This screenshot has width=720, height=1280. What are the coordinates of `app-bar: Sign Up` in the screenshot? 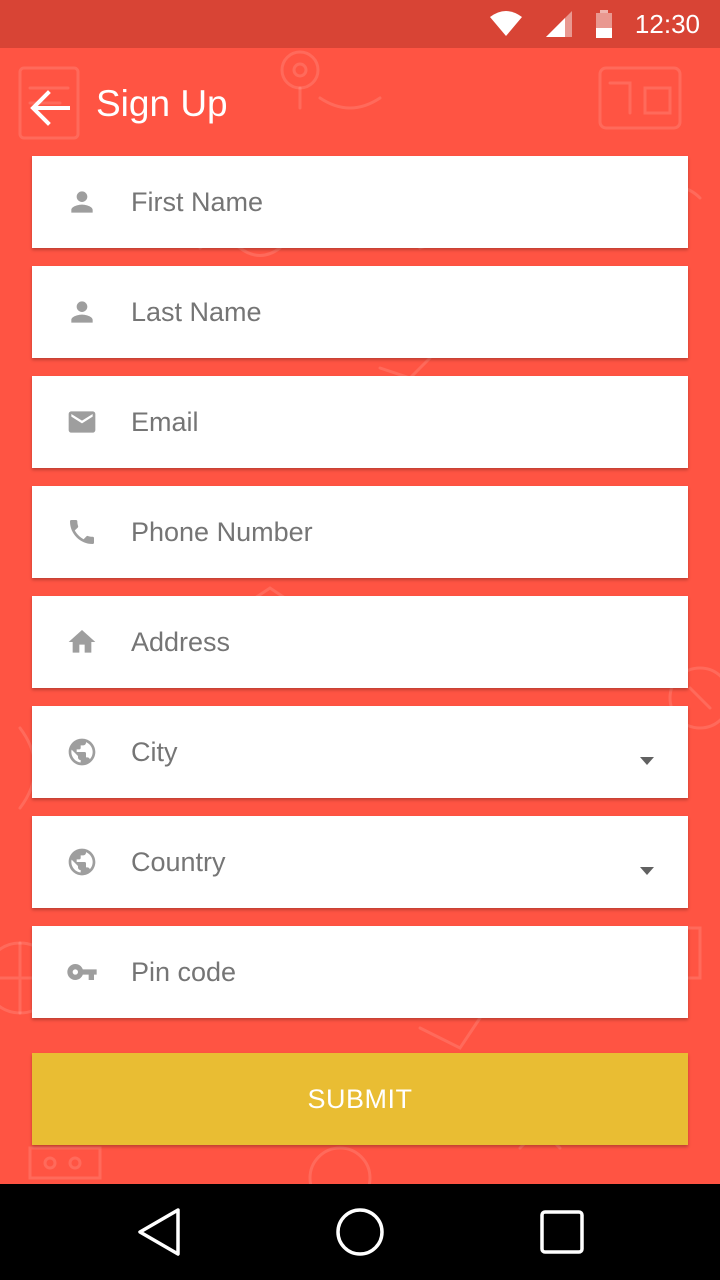 It's located at (360, 104).